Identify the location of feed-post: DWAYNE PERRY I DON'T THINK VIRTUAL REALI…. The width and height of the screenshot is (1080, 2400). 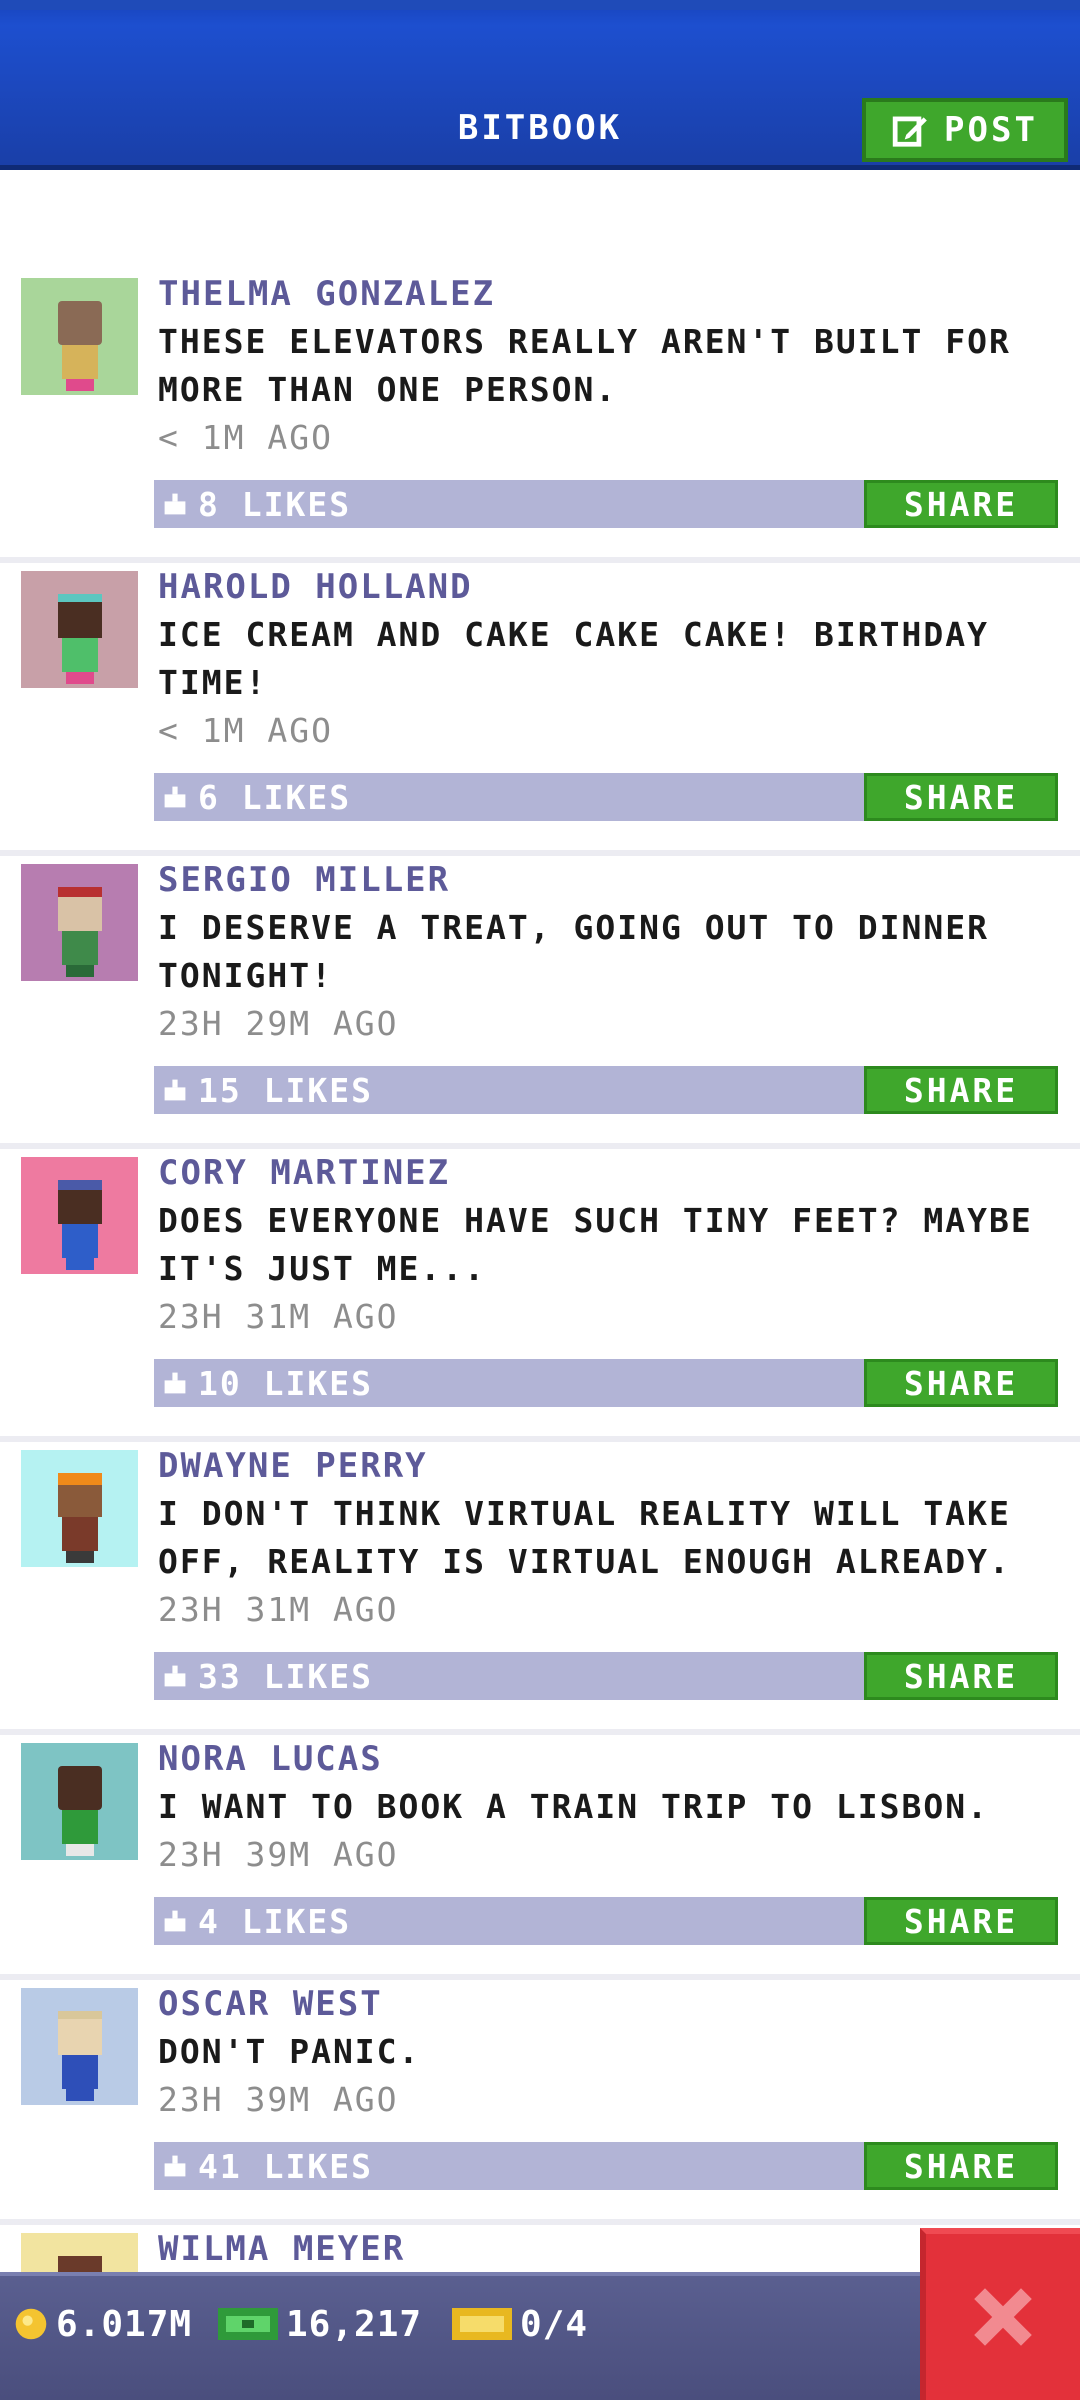
(540, 1588).